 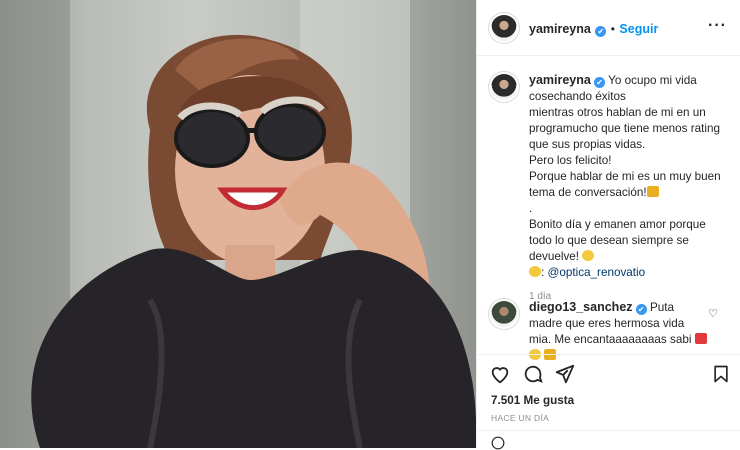 I want to click on heart-emoji-icon, so click(x=700, y=338).